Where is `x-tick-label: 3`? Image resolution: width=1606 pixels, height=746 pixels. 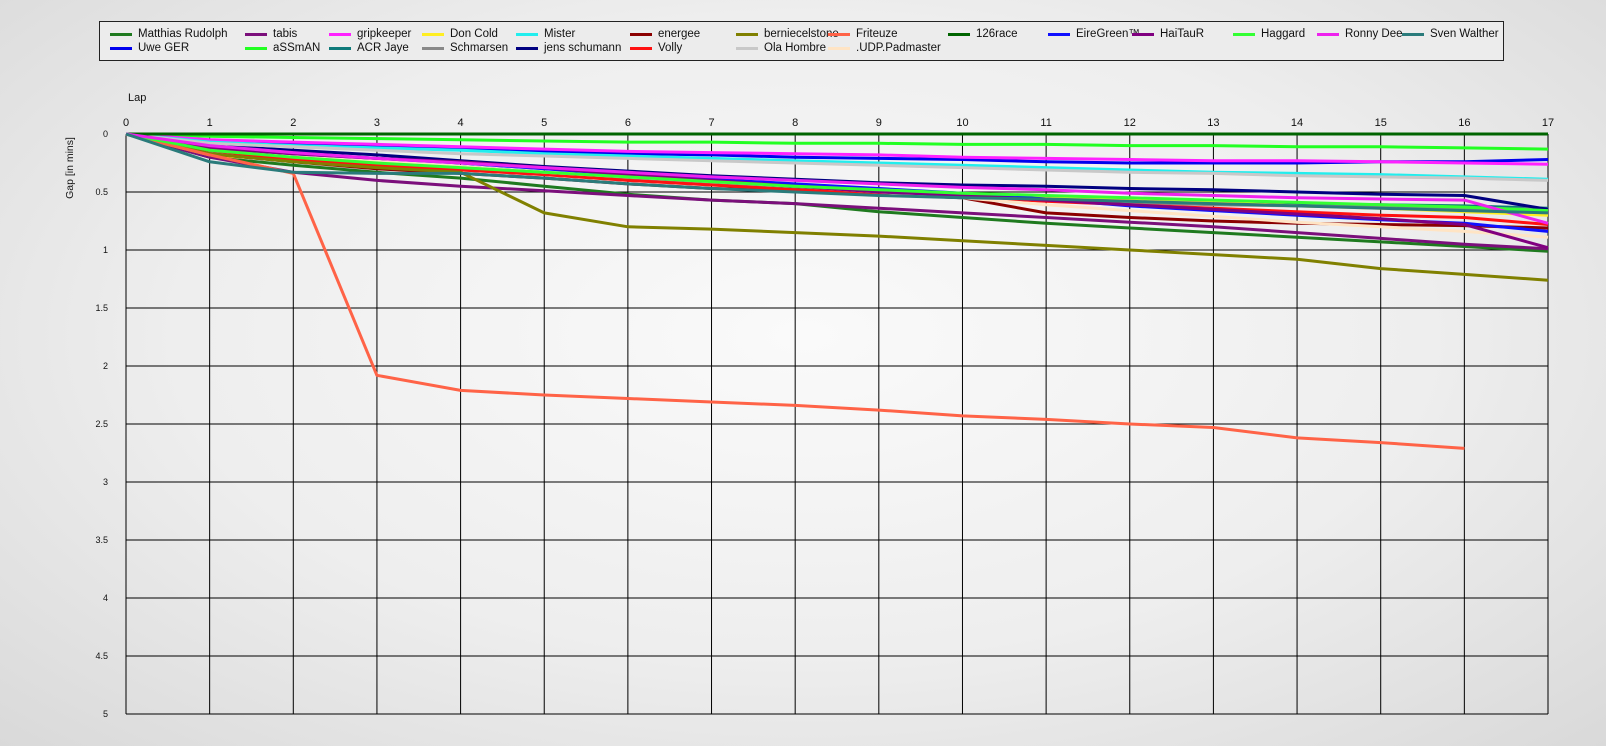
x-tick-label: 3 is located at coordinates (377, 123).